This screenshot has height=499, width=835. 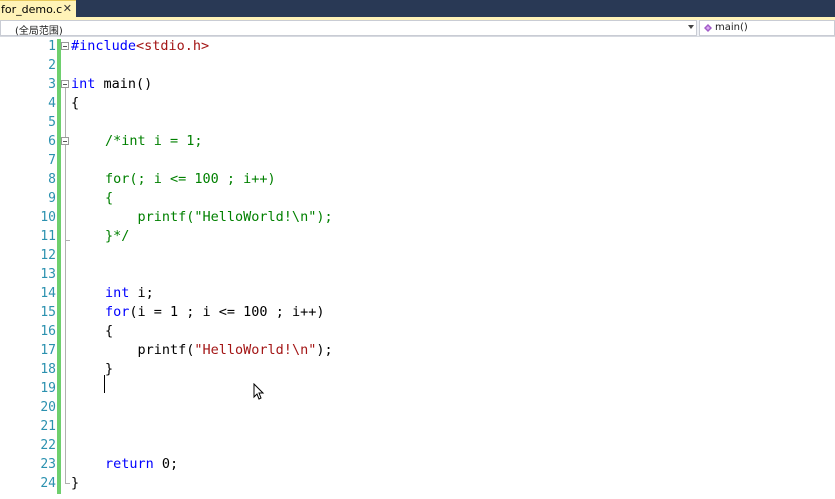 I want to click on code-line-23: return 0;, so click(x=141, y=464).